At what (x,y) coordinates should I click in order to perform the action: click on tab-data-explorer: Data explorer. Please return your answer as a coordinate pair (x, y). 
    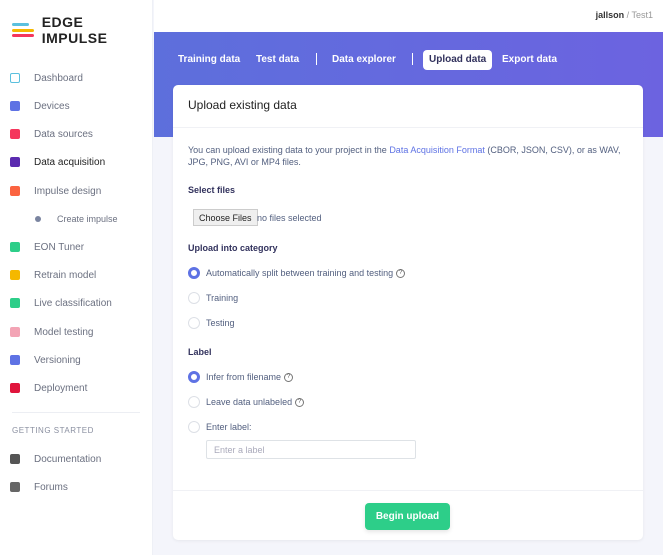
    Looking at the image, I should click on (364, 60).